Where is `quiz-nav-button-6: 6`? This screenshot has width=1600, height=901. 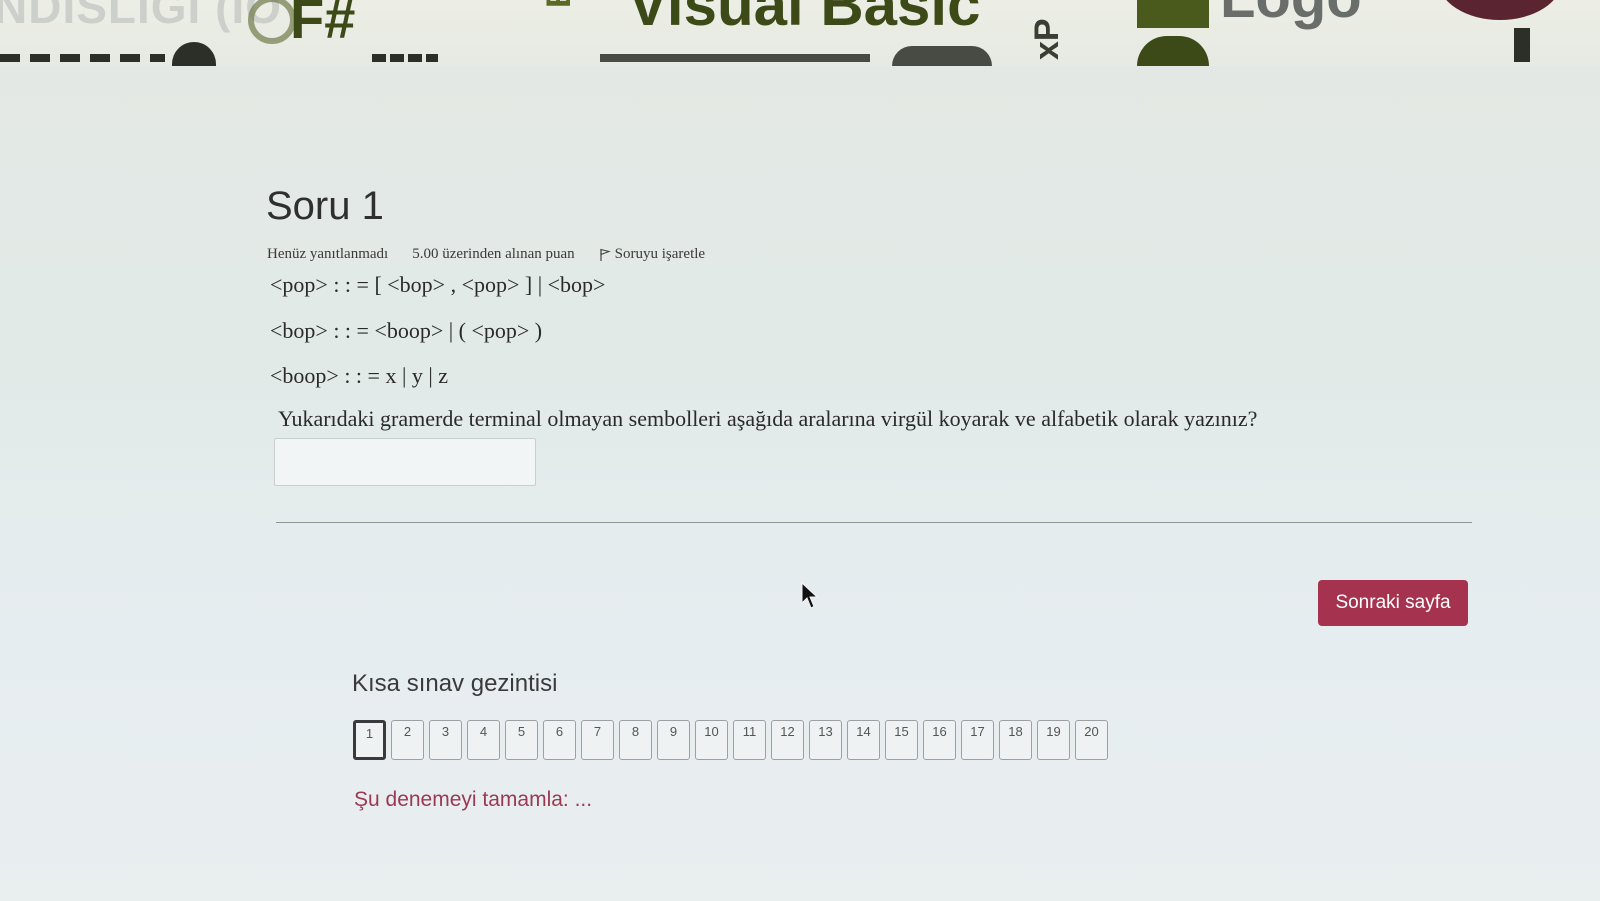
quiz-nav-button-6: 6 is located at coordinates (559, 740).